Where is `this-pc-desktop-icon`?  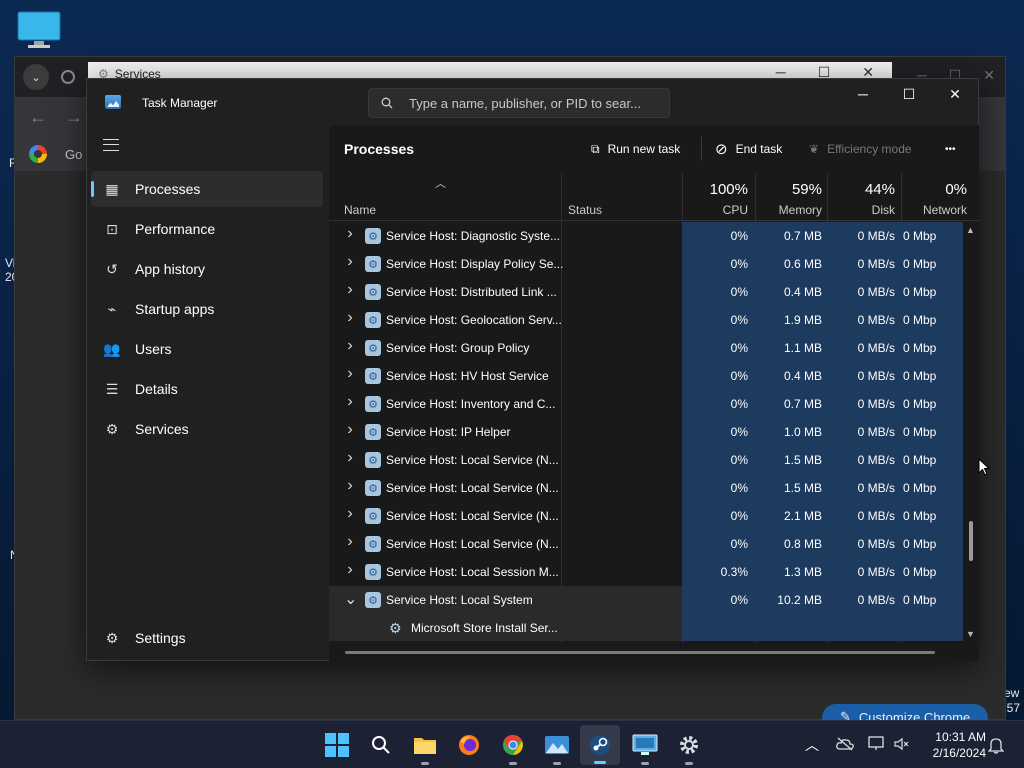
this-pc-desktop-icon is located at coordinates (39, 30).